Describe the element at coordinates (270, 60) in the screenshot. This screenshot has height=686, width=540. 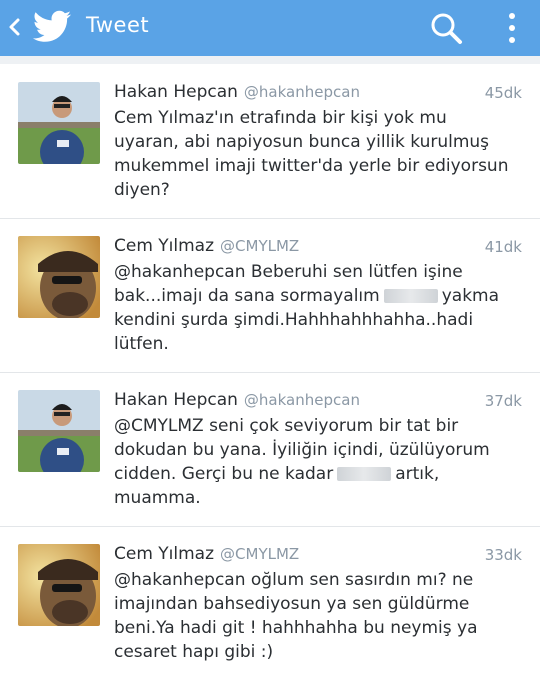
I see `header-divider` at that location.